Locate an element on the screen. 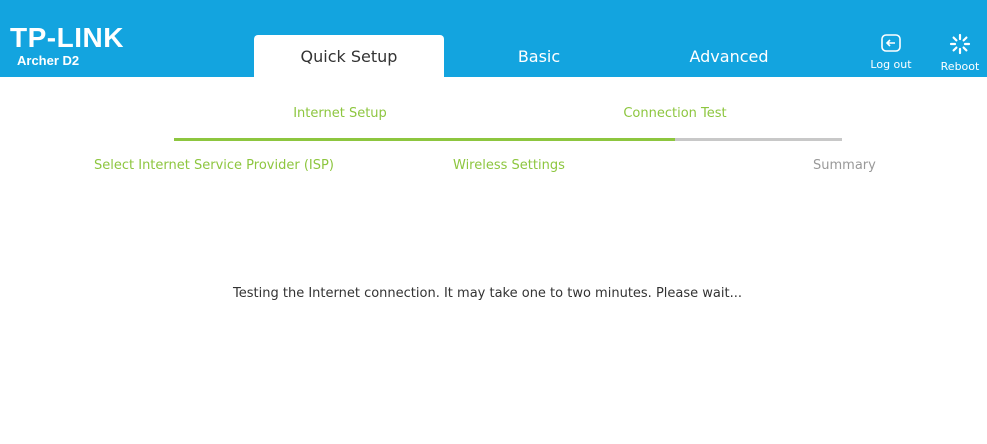 Image resolution: width=987 pixels, height=444 pixels. model-name: Archer D2 is located at coordinates (48, 60).